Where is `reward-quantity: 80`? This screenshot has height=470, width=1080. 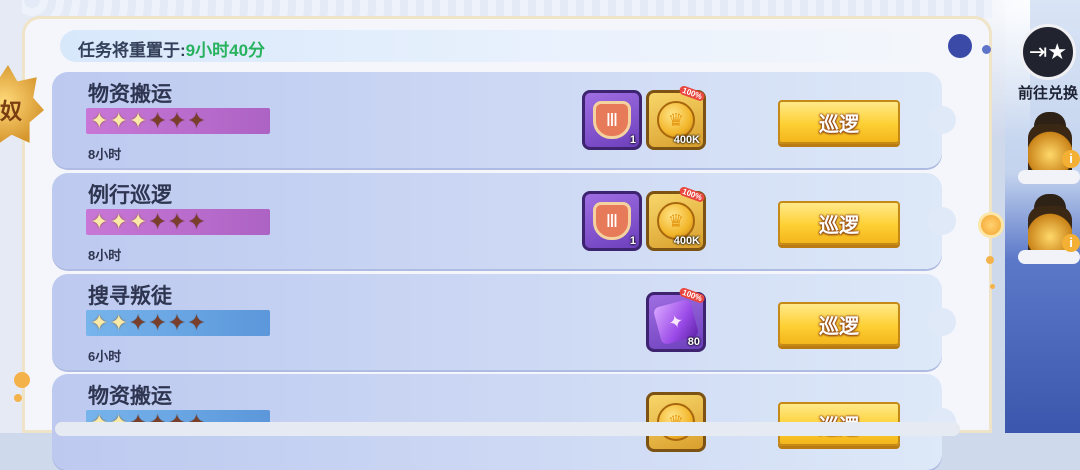
reward-quantity: 80 is located at coordinates (693, 342).